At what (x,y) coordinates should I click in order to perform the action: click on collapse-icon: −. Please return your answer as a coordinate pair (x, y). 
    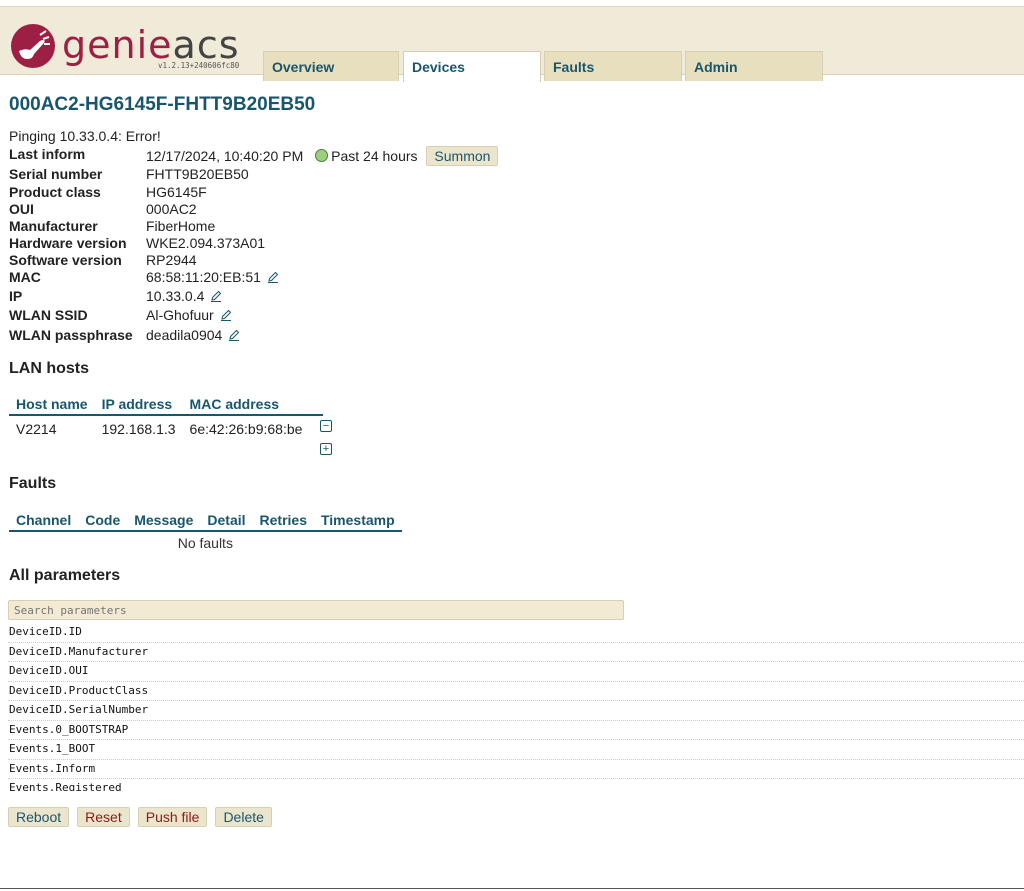
    Looking at the image, I should click on (326, 426).